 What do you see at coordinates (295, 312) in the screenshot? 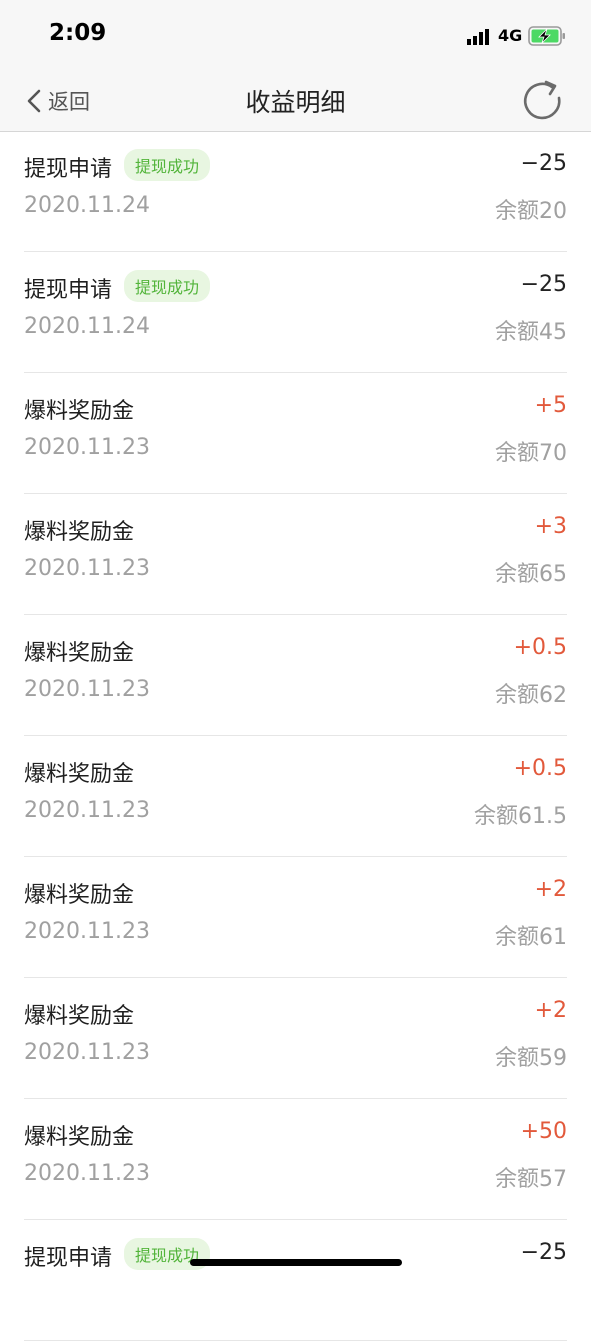
I see `transaction-row: 提现申请 提现成功 −25 2020.11.24 余额45` at bounding box center [295, 312].